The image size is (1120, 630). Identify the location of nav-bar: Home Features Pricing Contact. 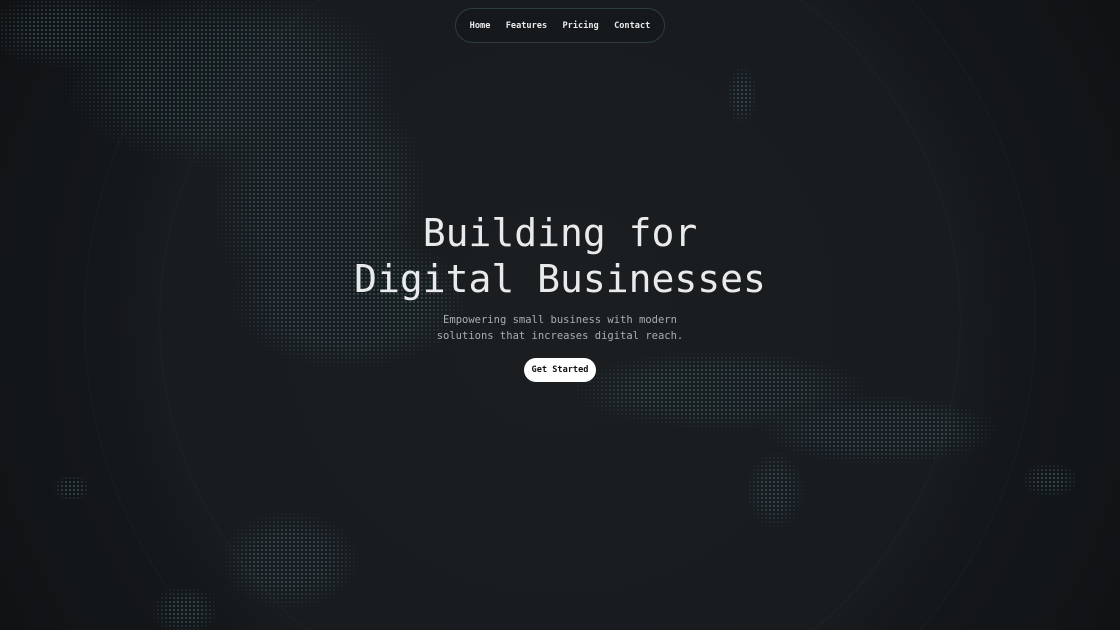
(560, 25).